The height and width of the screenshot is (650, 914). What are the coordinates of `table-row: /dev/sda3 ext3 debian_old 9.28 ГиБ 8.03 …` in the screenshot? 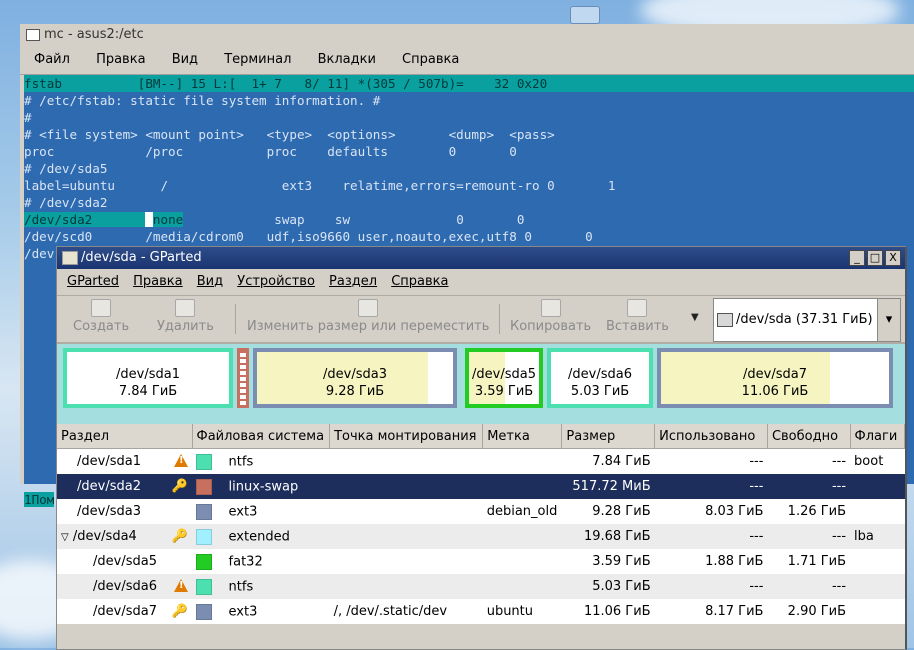 It's located at (481, 511).